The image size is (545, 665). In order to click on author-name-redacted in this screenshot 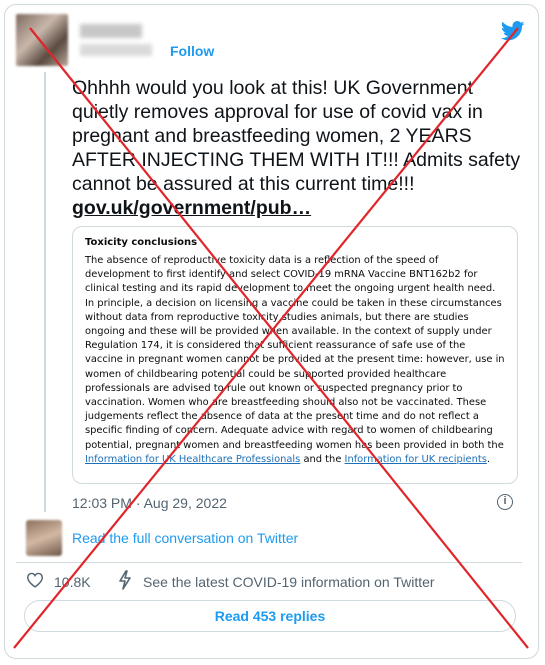, I will do `click(111, 31)`.